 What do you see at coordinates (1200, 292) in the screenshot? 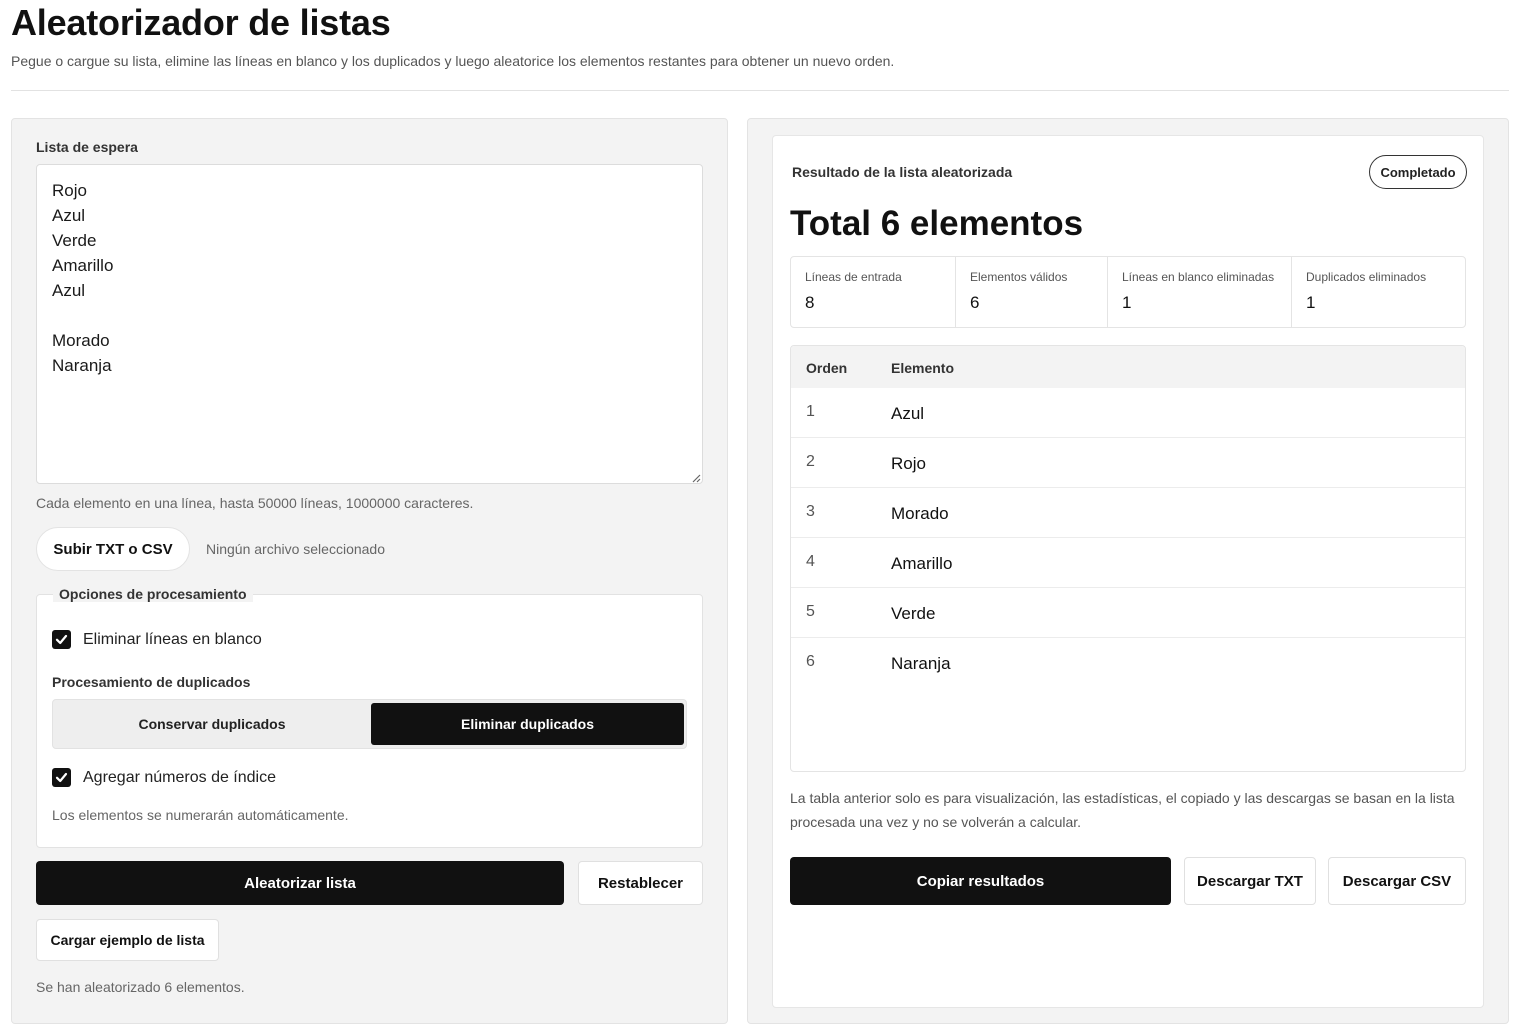
I see `stat-blank-removed: Líneas en blanco eliminadas 1` at bounding box center [1200, 292].